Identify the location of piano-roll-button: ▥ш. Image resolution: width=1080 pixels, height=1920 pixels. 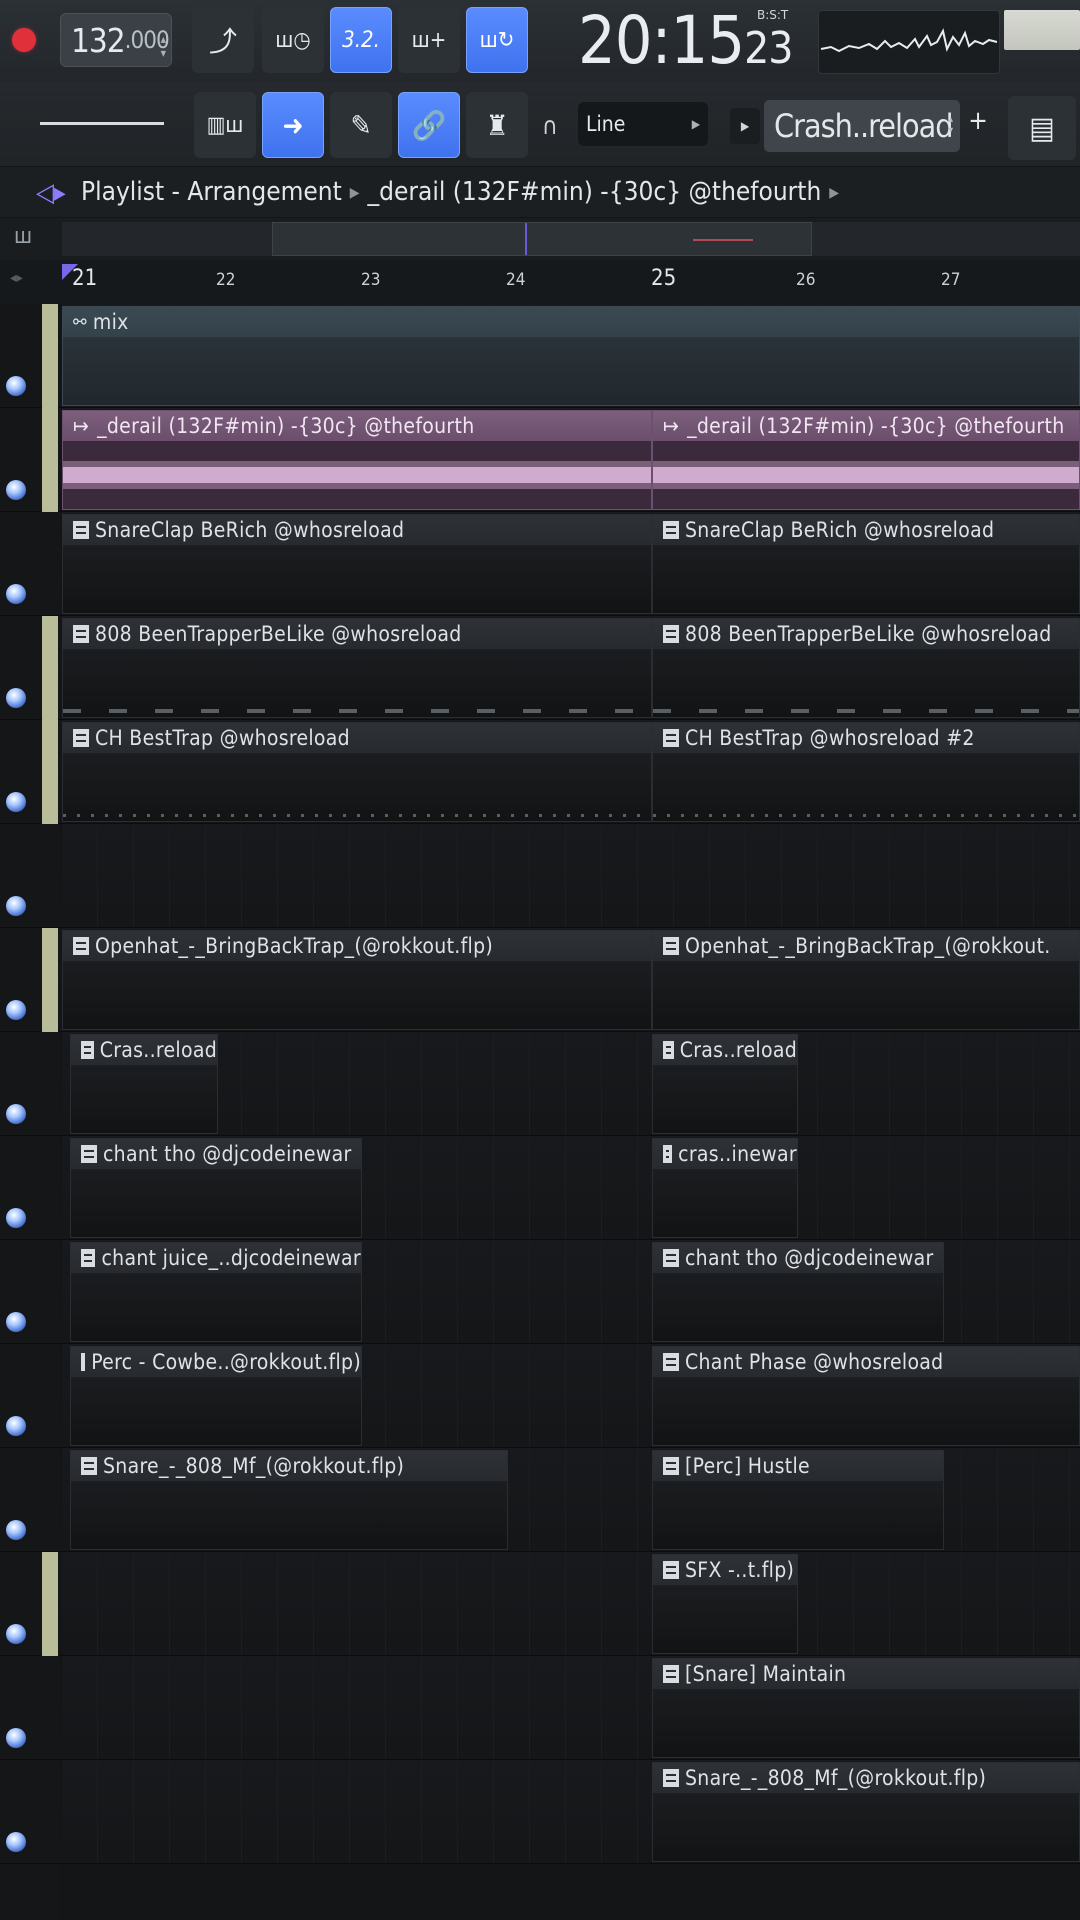
(225, 125).